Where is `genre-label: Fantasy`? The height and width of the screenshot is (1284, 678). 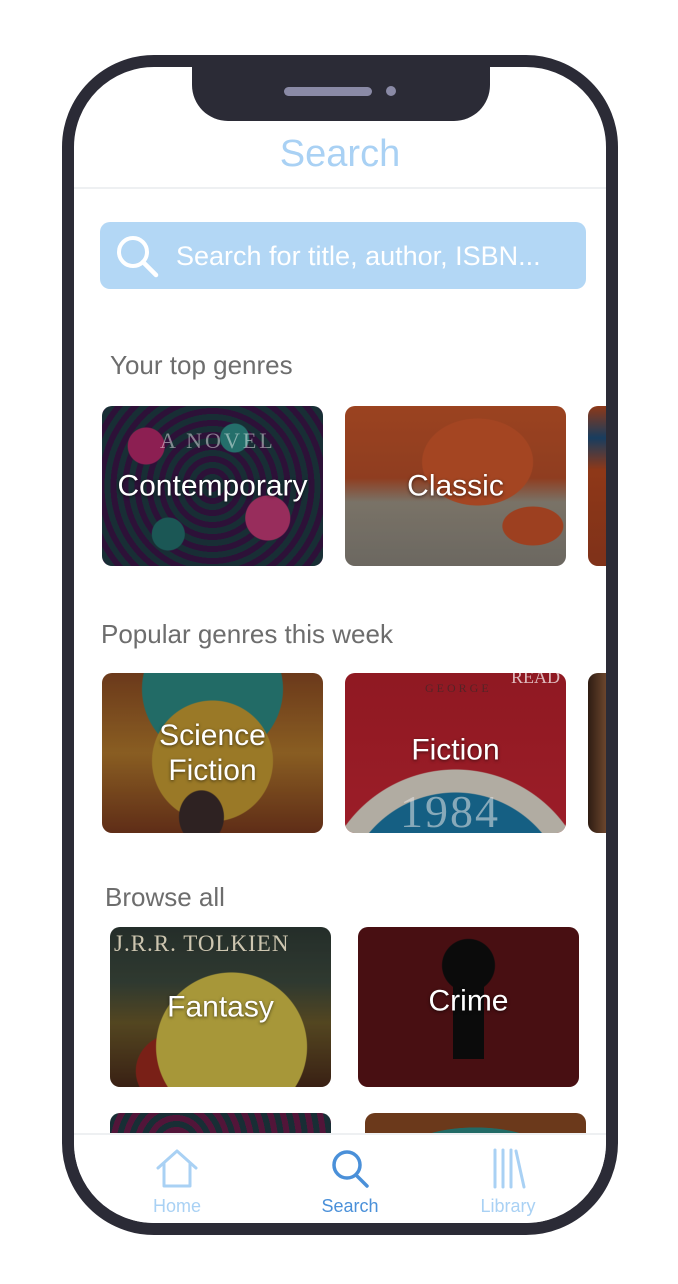
genre-label: Fantasy is located at coordinates (220, 1007).